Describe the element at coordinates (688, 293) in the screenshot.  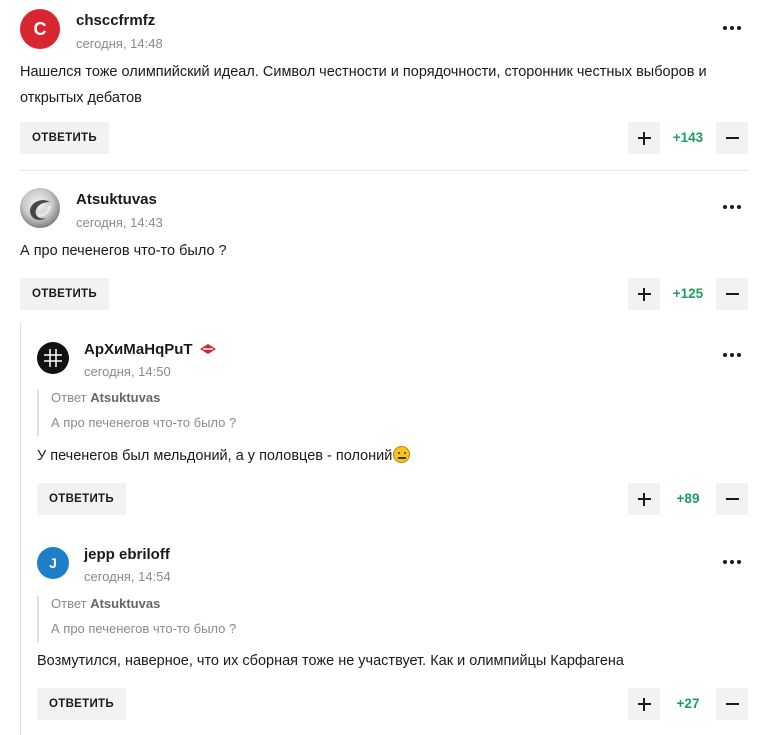
I see `vote-score: +125` at that location.